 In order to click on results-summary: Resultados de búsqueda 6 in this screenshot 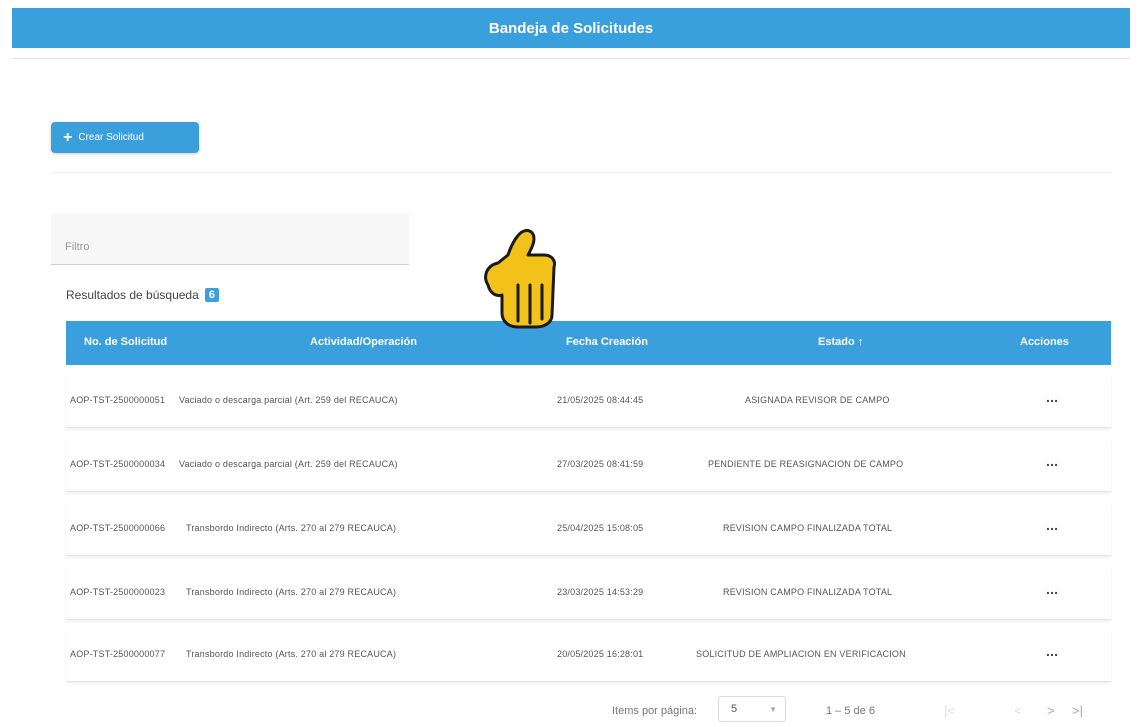, I will do `click(142, 295)`.